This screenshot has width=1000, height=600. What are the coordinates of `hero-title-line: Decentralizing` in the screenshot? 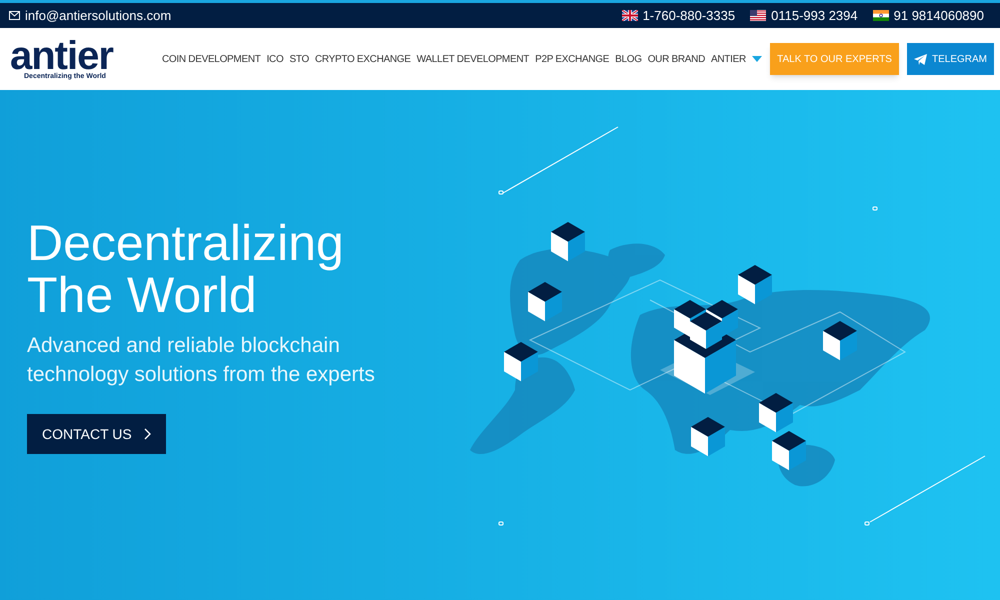 It's located at (186, 243).